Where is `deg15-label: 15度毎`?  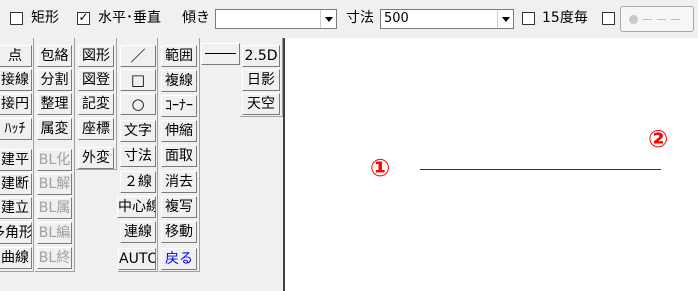
deg15-label: 15度毎 is located at coordinates (565, 18).